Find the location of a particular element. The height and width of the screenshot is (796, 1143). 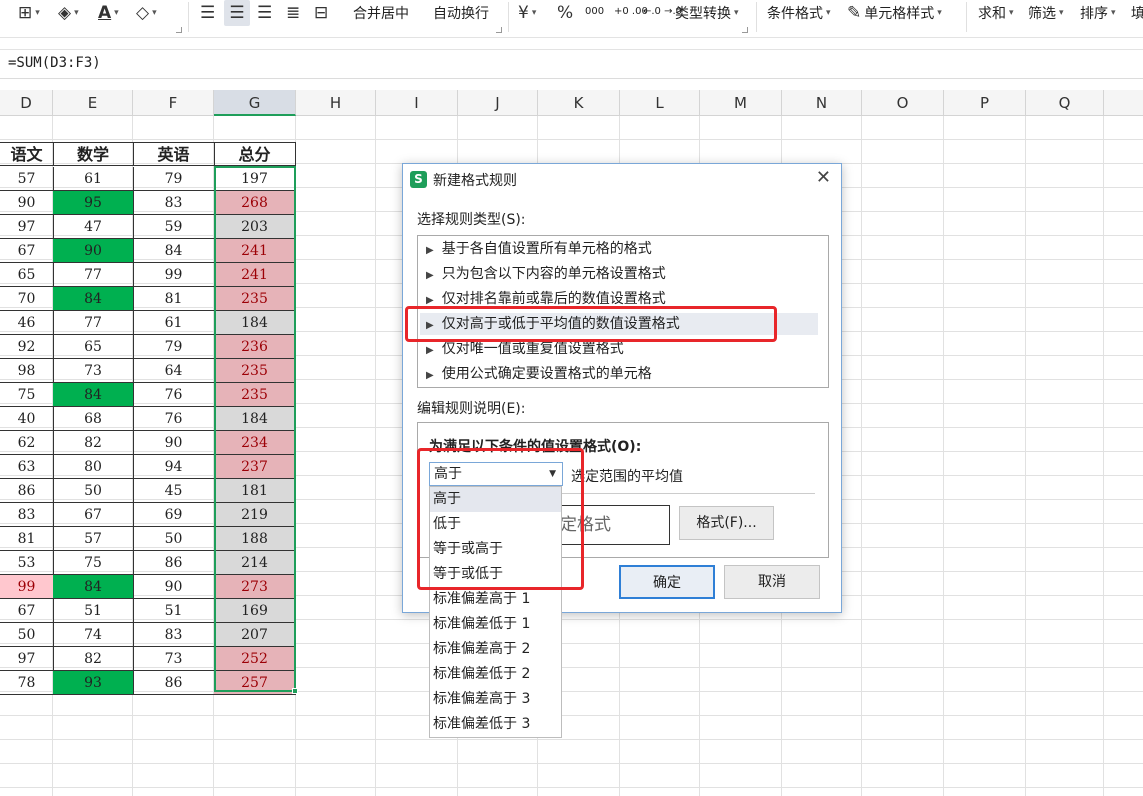

clear-format-button: ◇ ▾ is located at coordinates (146, 13).